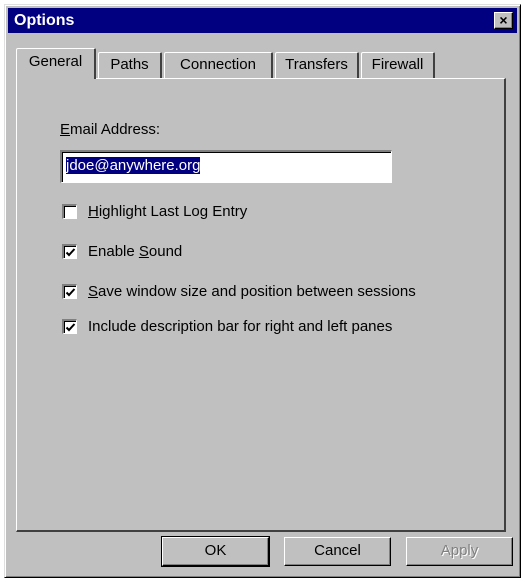 This screenshot has width=525, height=582. What do you see at coordinates (459, 551) in the screenshot?
I see `apply-button: Apply` at bounding box center [459, 551].